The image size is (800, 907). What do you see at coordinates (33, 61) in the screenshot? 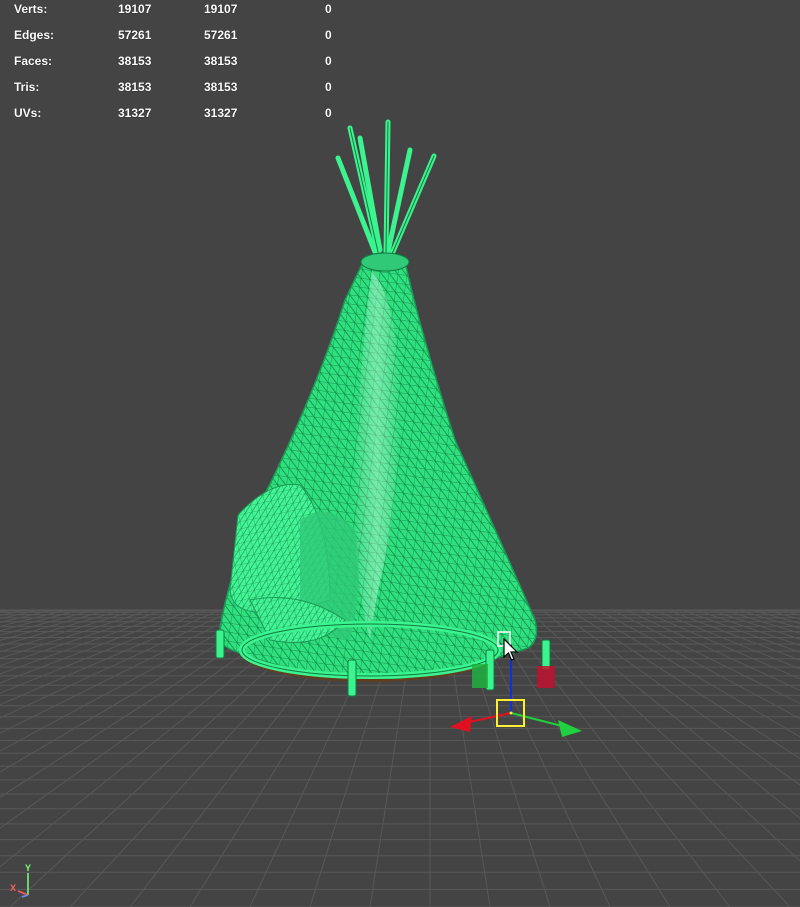
I see `hud-label: Faces:` at bounding box center [33, 61].